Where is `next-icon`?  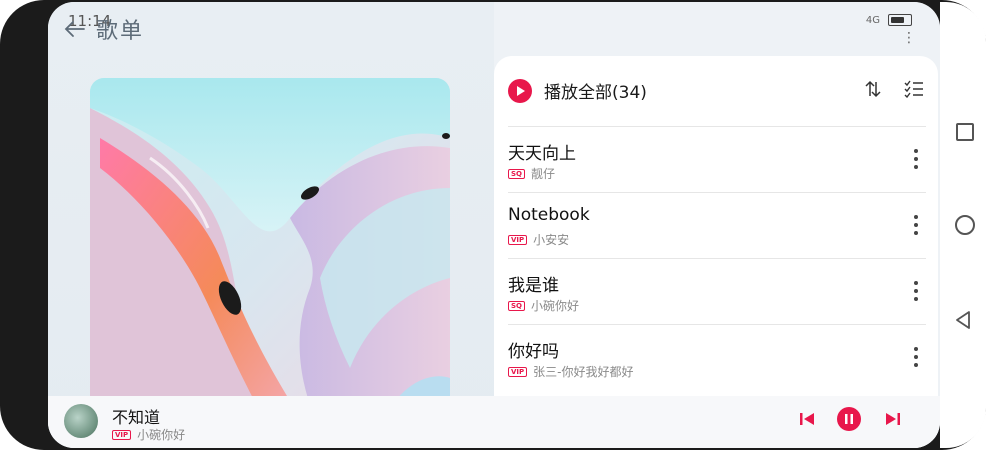 next-icon is located at coordinates (893, 419).